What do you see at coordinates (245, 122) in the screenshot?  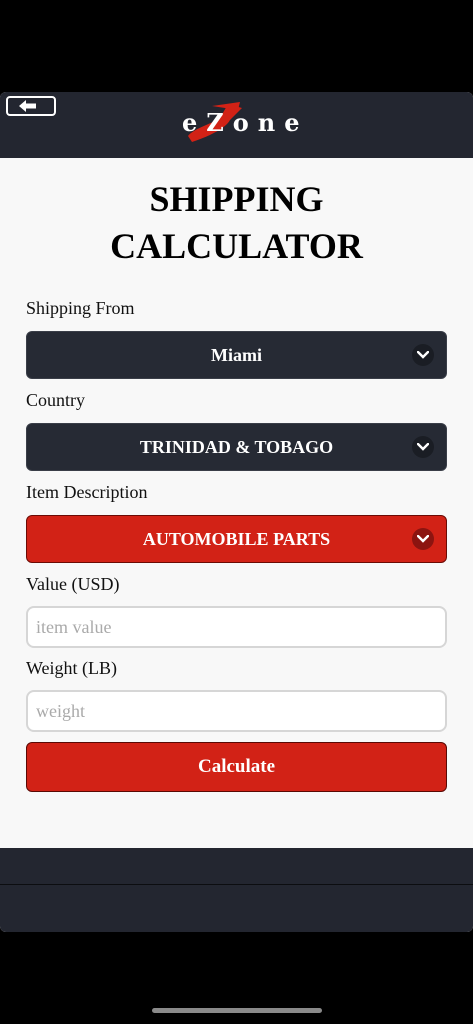 I see `logo-text: eZone` at bounding box center [245, 122].